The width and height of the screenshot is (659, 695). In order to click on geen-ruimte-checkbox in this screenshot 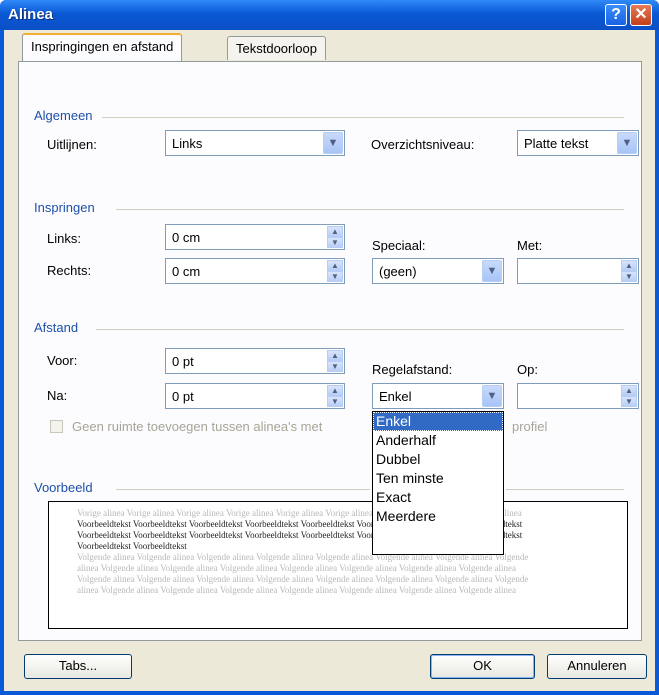, I will do `click(56, 426)`.